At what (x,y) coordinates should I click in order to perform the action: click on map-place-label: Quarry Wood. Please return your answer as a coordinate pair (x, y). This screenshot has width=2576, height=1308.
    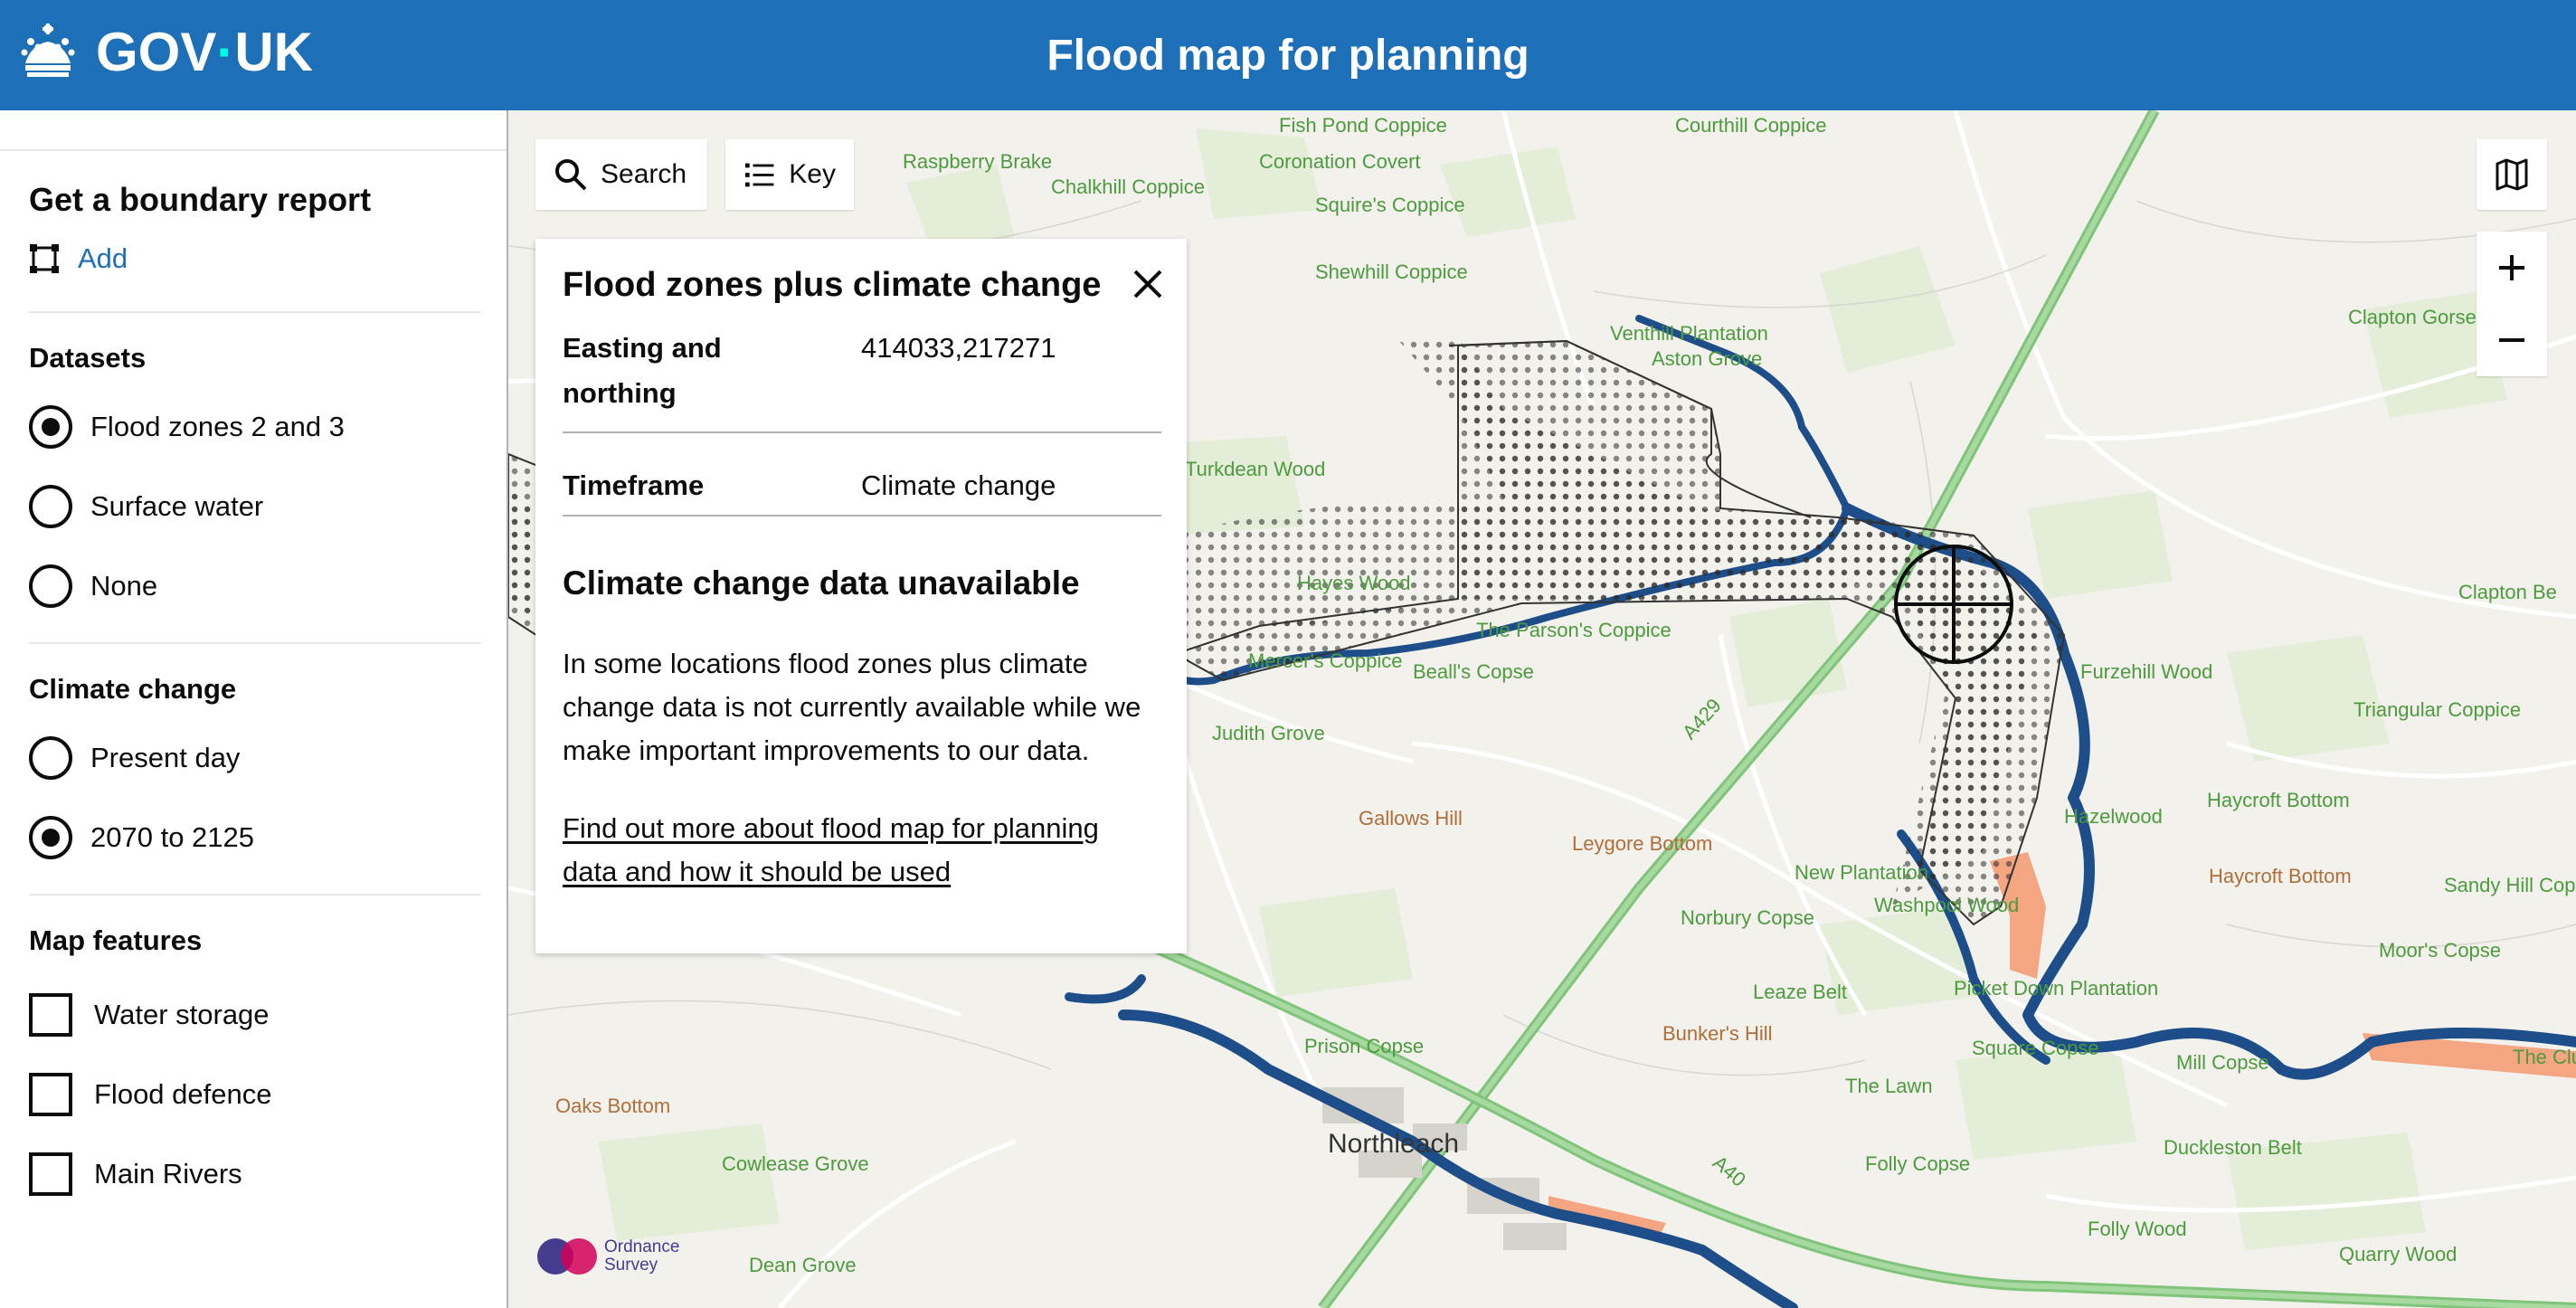
    Looking at the image, I should click on (2398, 1254).